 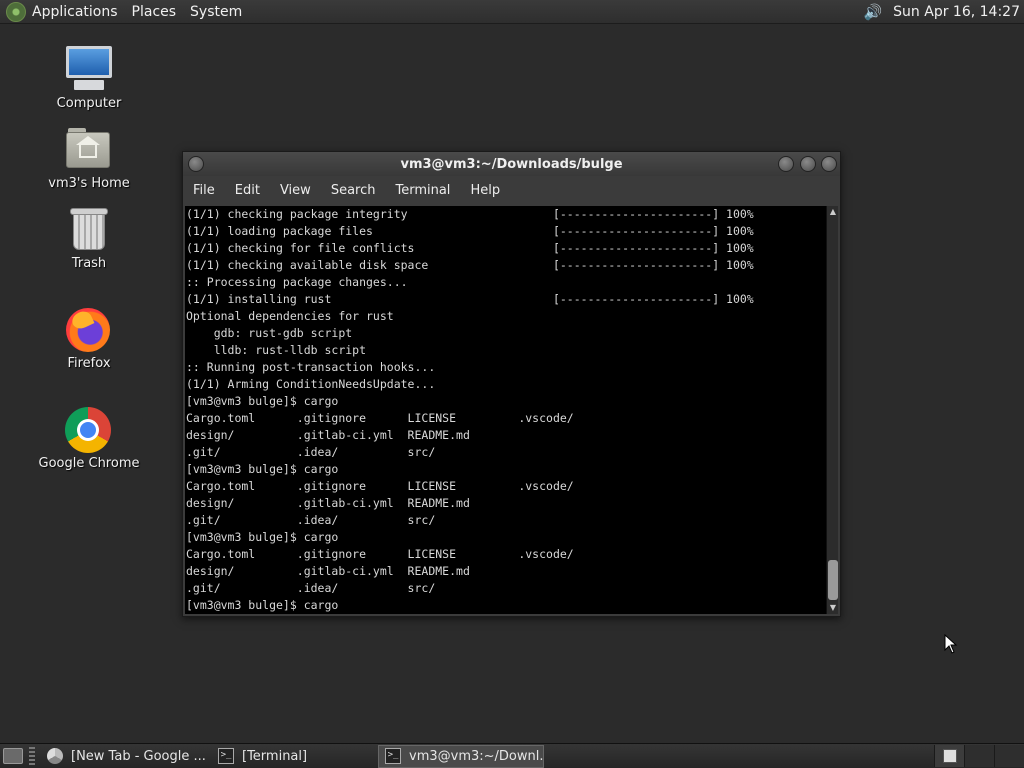 I want to click on distro-logo-icon, so click(x=16, y=11).